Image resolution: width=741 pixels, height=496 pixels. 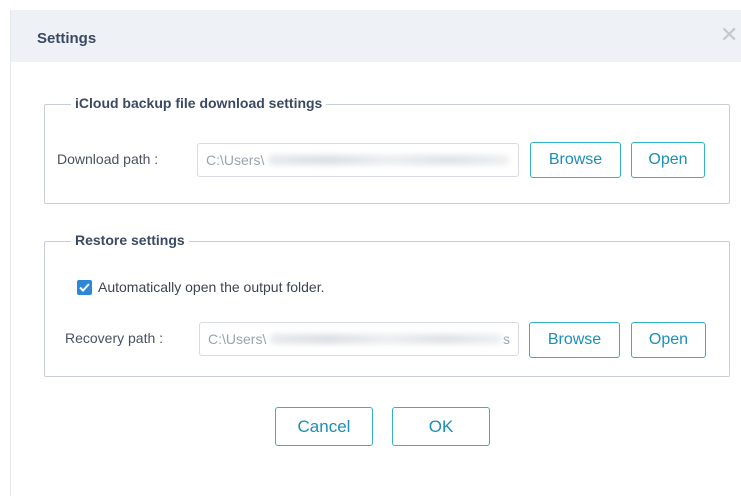 I want to click on auto-open-option: Automatically open the output folder., so click(x=200, y=287).